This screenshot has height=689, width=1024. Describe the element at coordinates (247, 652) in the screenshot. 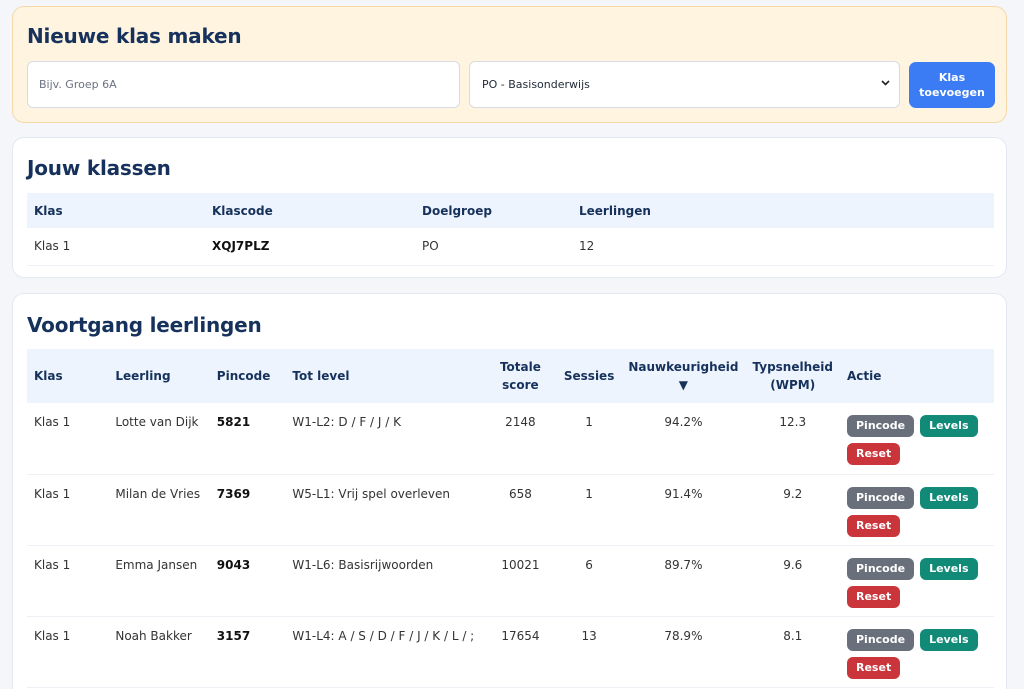

I see `student-pincode: 3157` at that location.